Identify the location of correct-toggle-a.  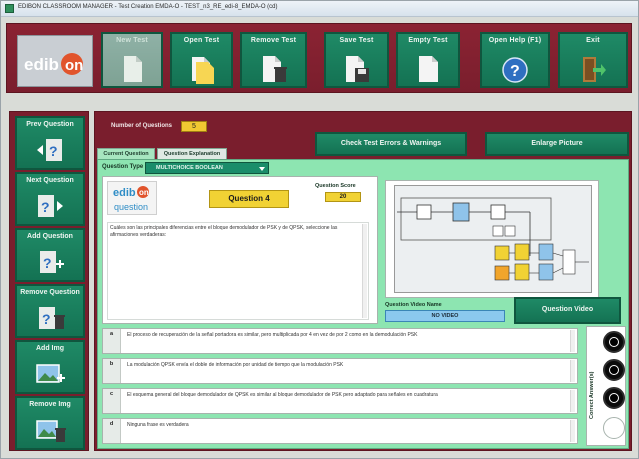
(614, 342).